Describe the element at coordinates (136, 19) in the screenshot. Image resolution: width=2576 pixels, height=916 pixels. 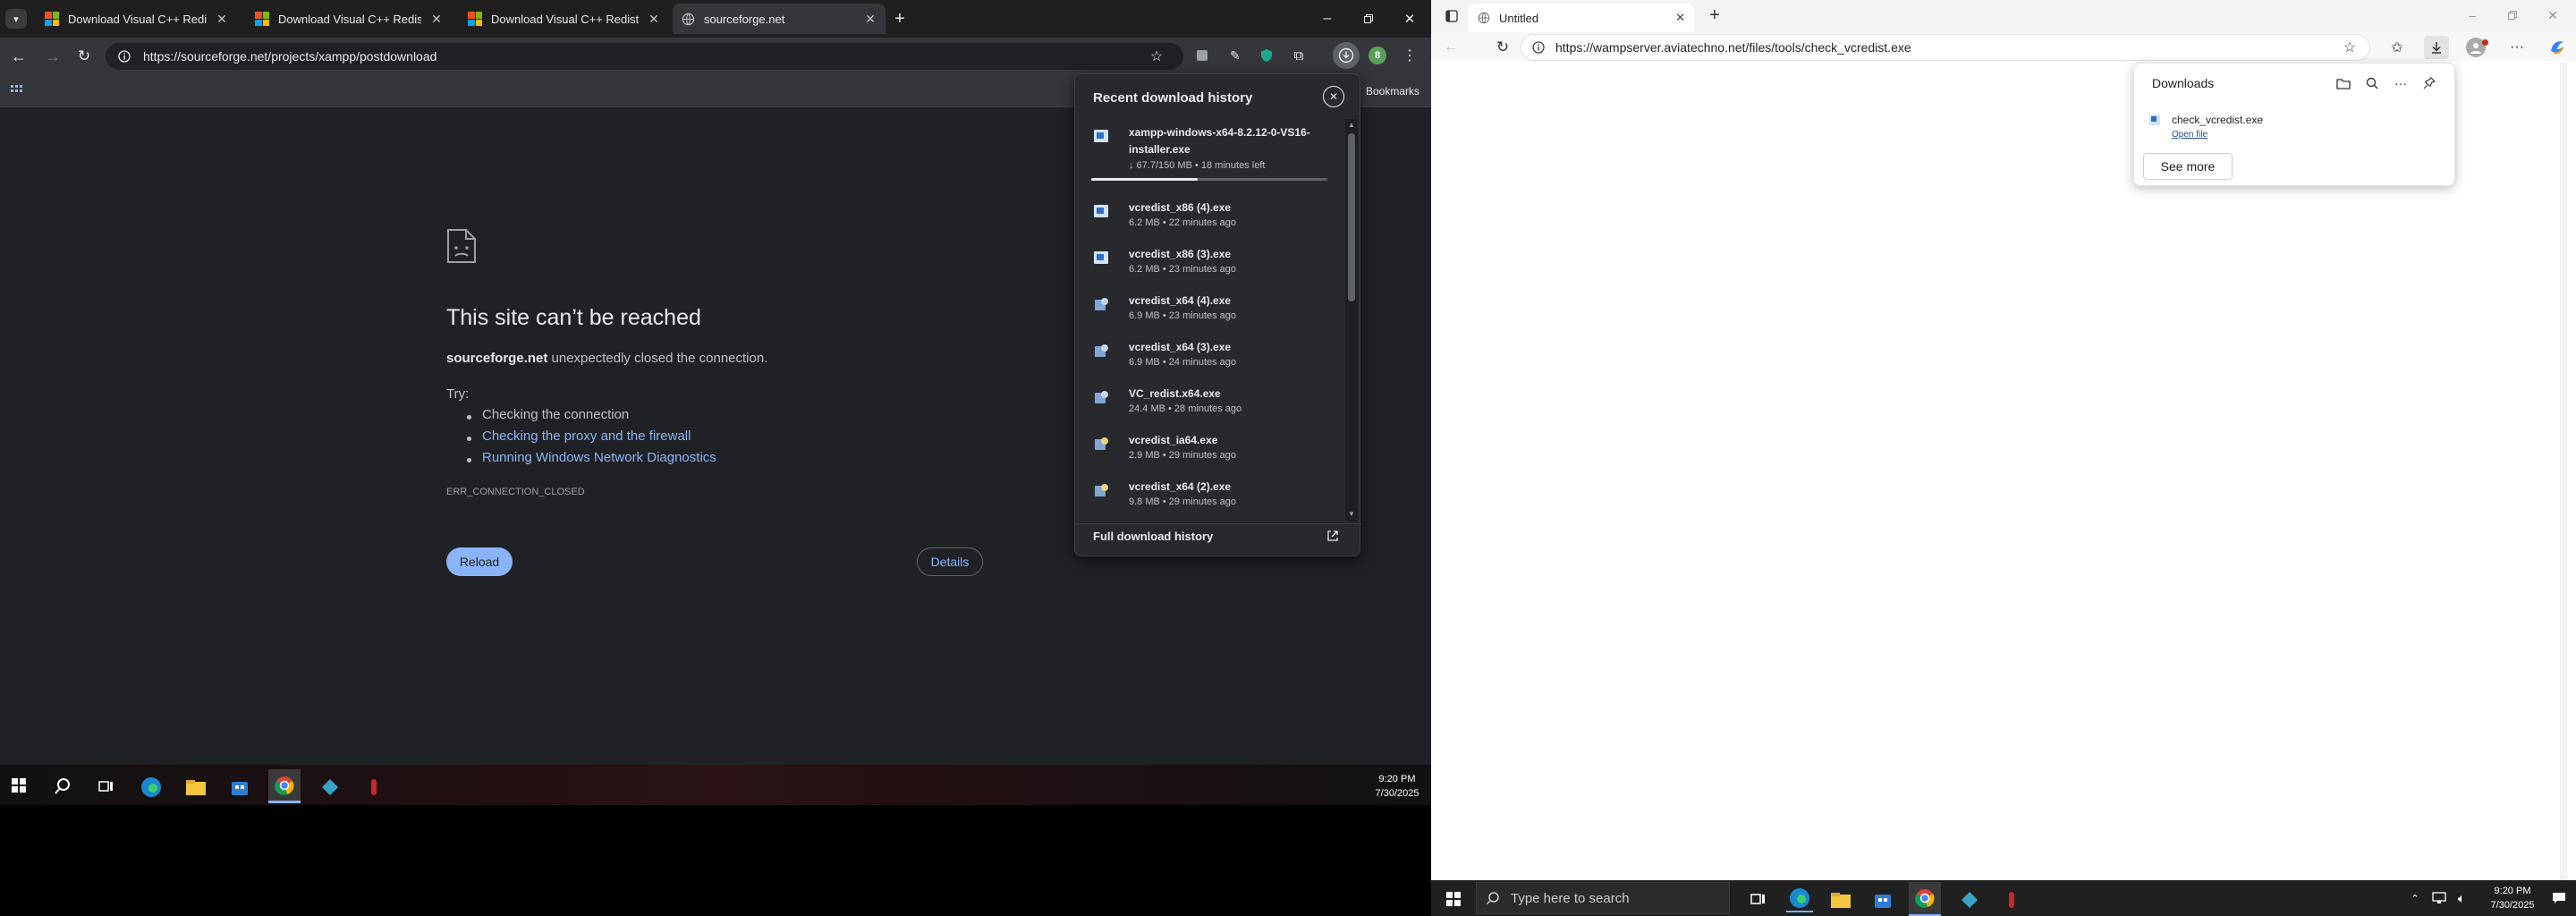
I see `chrome-tab-1: Download Visual C++ Redistrib ✕` at that location.